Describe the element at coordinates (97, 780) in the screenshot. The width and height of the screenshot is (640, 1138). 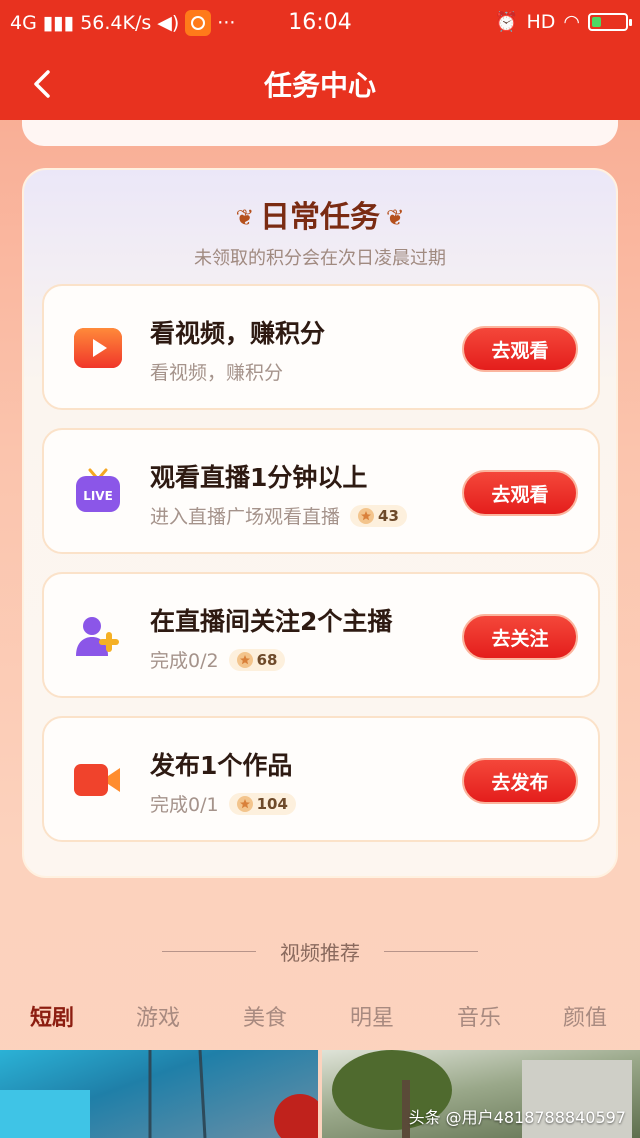
I see `video-camera-icon` at that location.